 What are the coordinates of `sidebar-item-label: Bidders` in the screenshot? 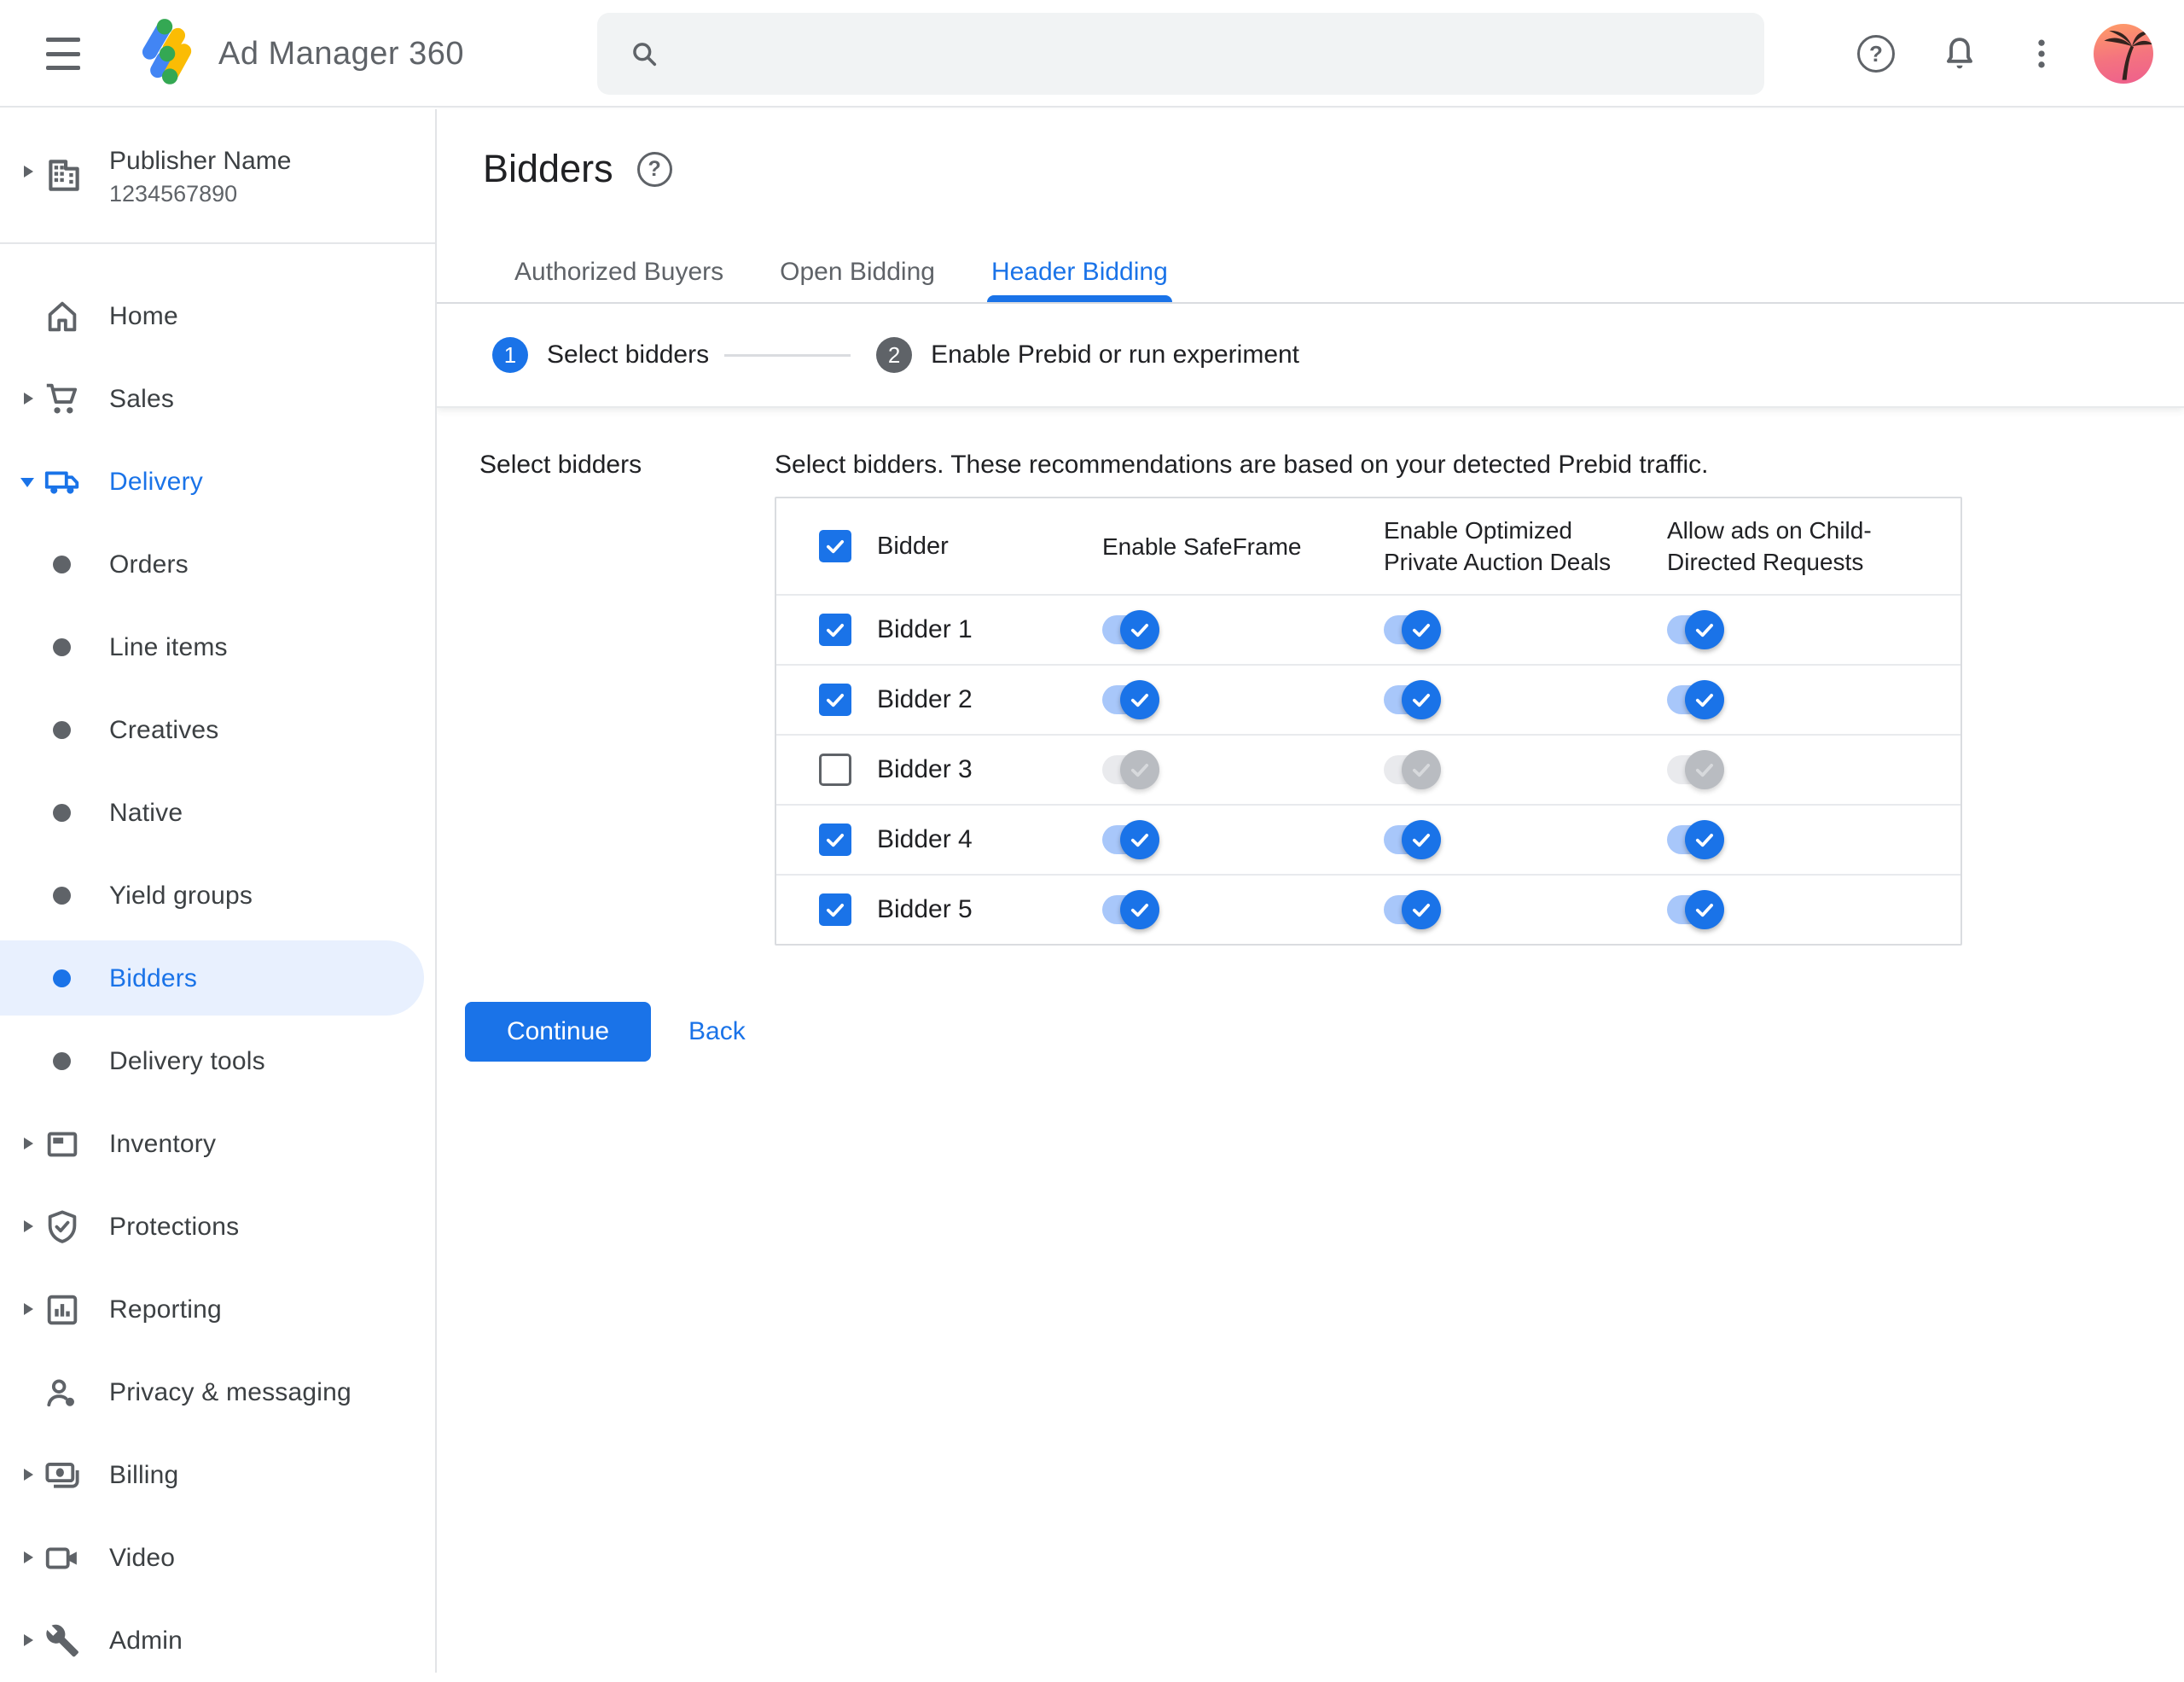 It's located at (154, 978).